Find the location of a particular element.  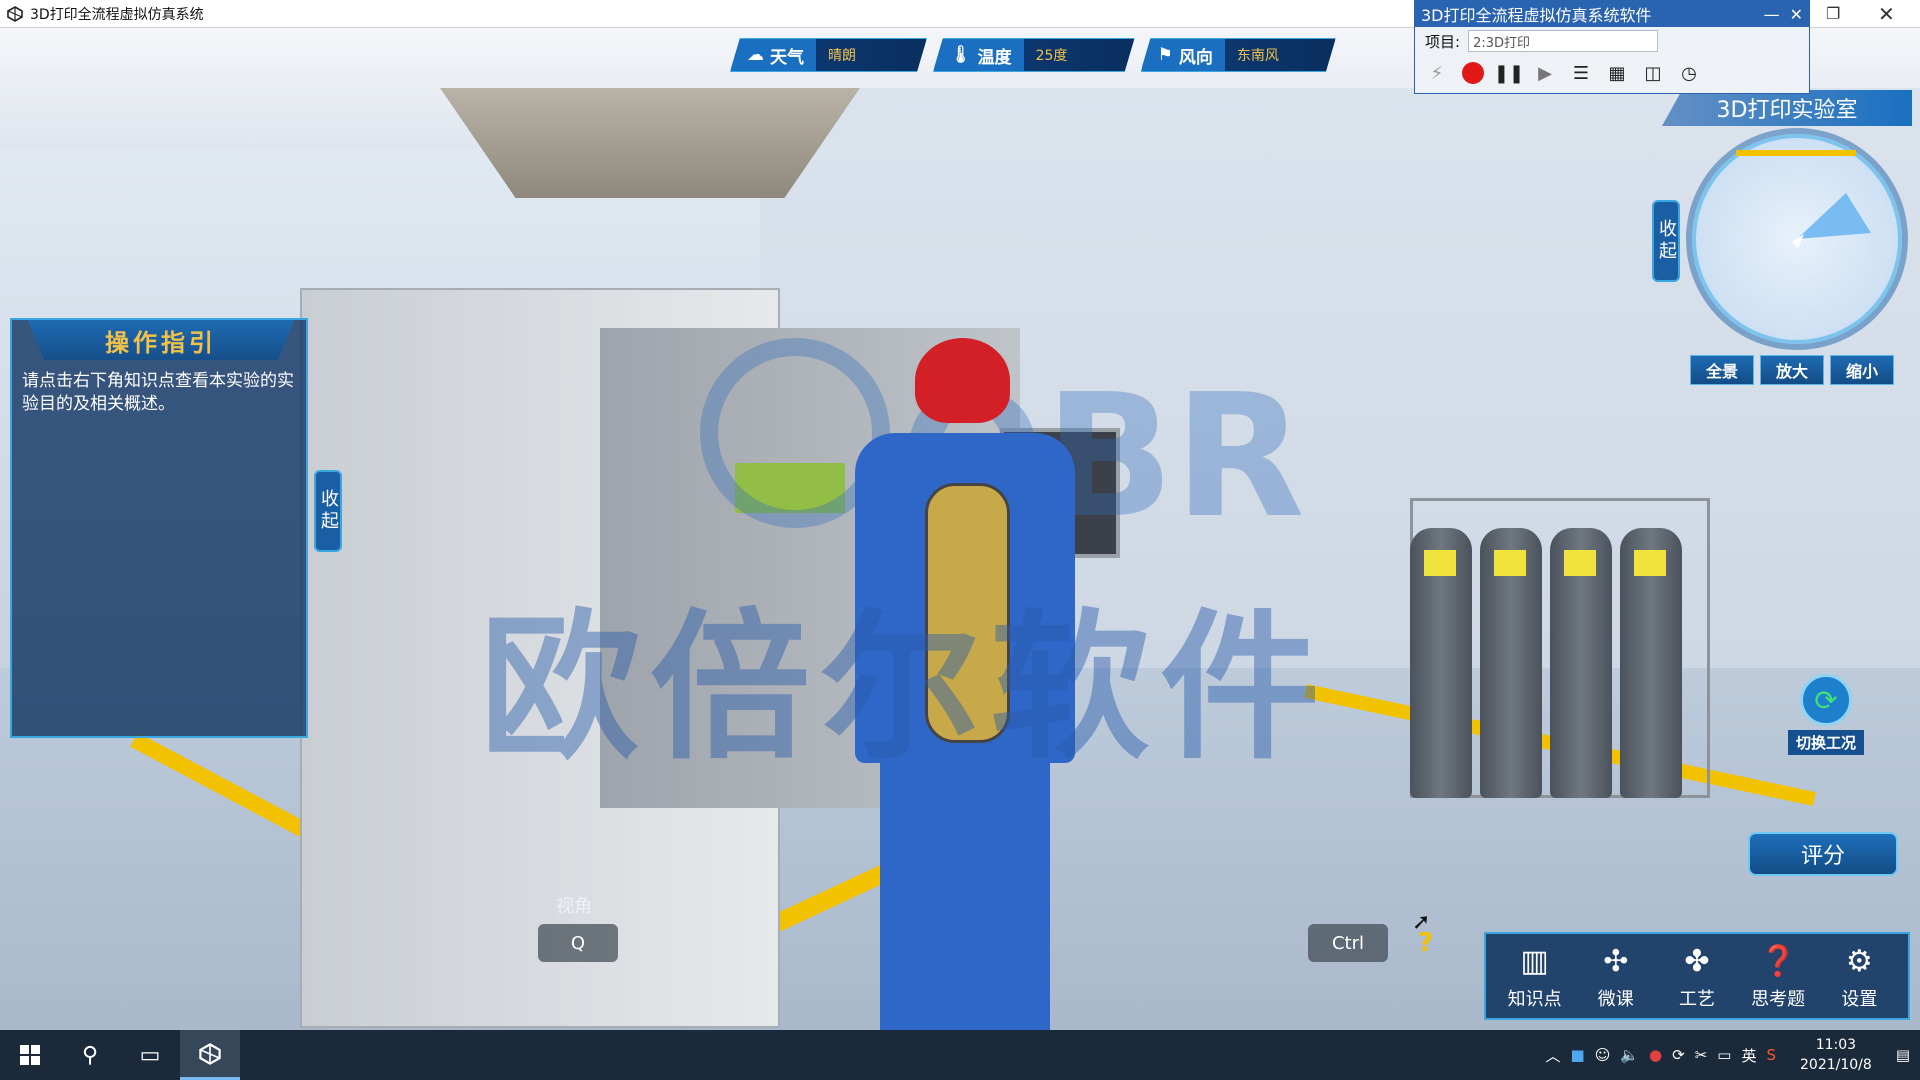

map-panorama-button: 全景 is located at coordinates (1722, 370).